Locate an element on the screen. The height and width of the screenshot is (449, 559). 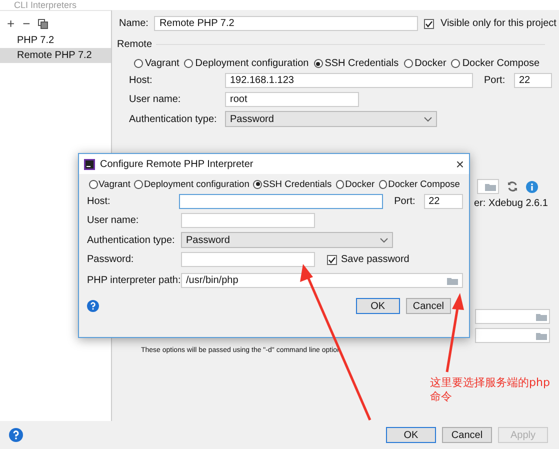
copy-icon is located at coordinates (43, 24).